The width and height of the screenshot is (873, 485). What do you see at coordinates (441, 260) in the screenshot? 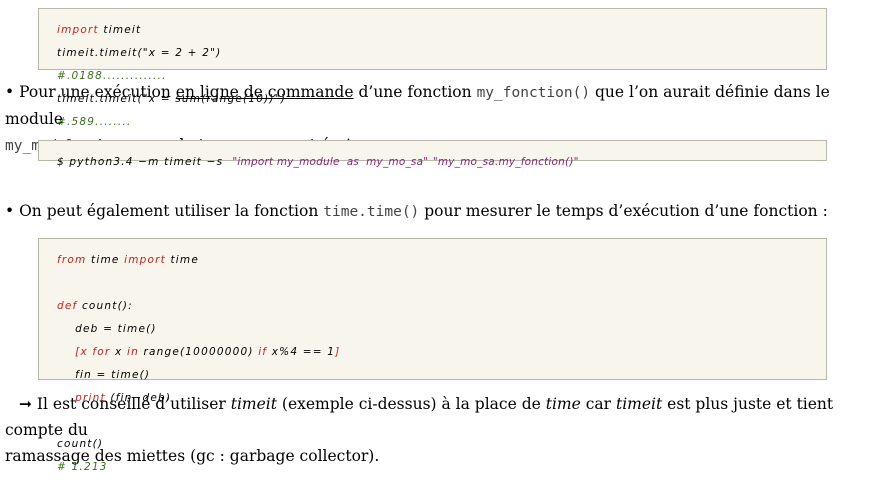
I see `code-line: from time import time` at bounding box center [441, 260].